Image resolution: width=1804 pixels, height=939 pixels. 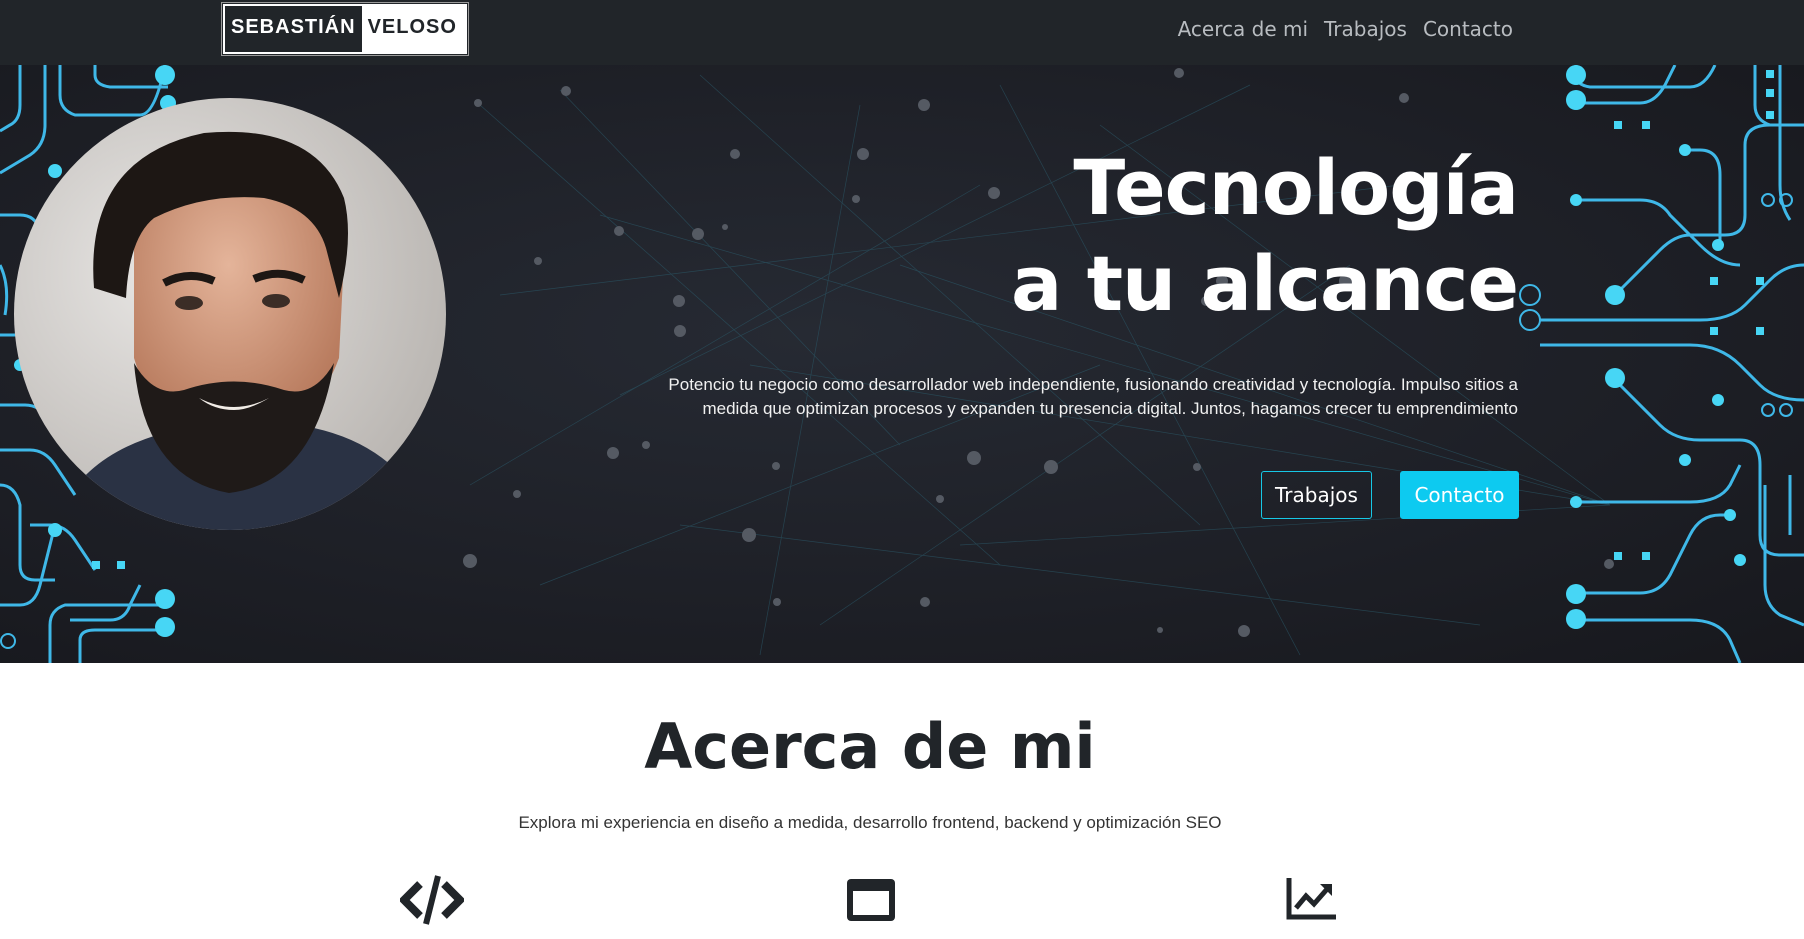 I want to click on nav-link-contact: Contacto, so click(x=1468, y=29).